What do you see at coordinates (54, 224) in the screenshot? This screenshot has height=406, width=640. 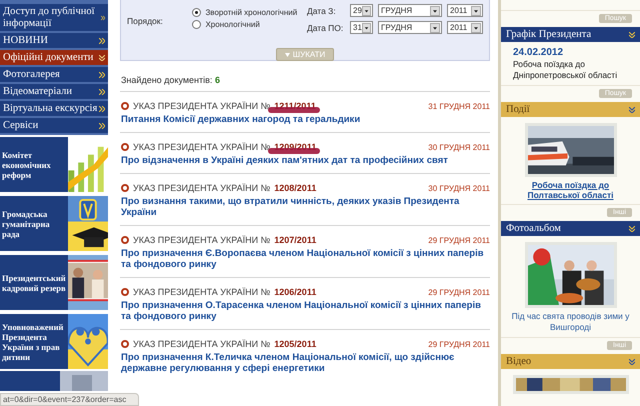 I see `banner: Громадська гуманітарна рада` at bounding box center [54, 224].